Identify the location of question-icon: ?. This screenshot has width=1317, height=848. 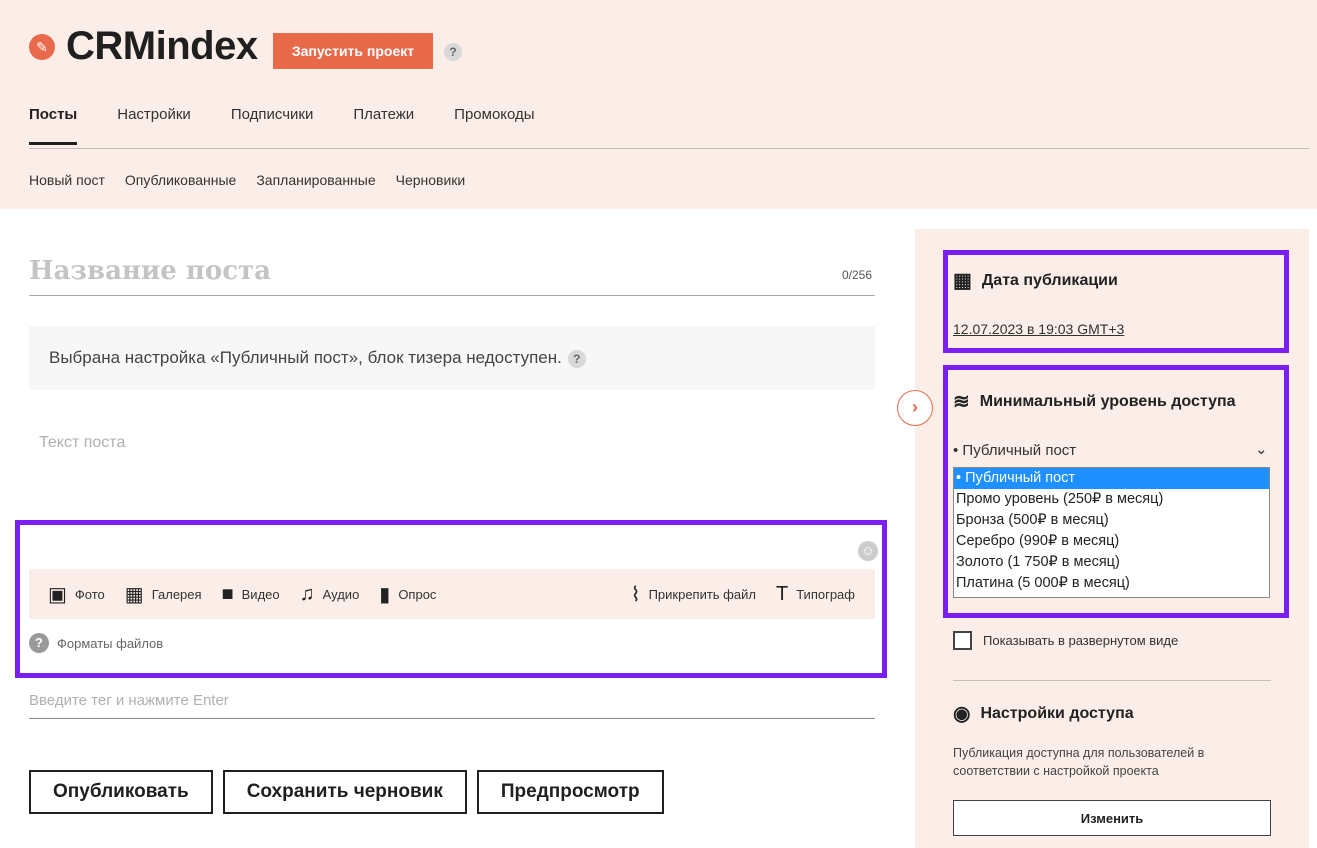
(39, 643).